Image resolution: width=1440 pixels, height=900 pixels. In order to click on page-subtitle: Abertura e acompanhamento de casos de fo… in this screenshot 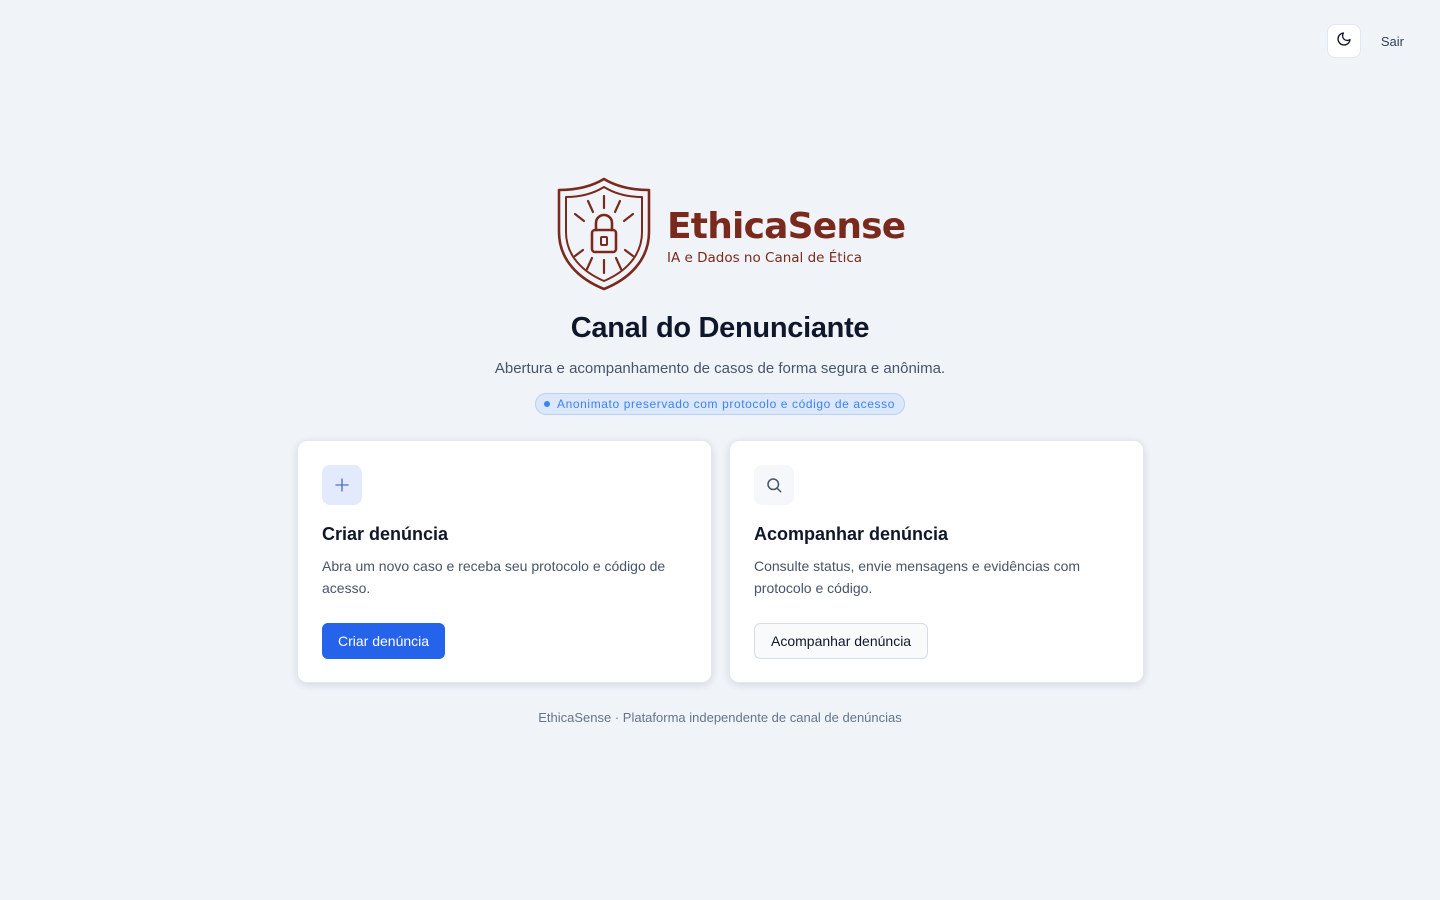, I will do `click(720, 368)`.